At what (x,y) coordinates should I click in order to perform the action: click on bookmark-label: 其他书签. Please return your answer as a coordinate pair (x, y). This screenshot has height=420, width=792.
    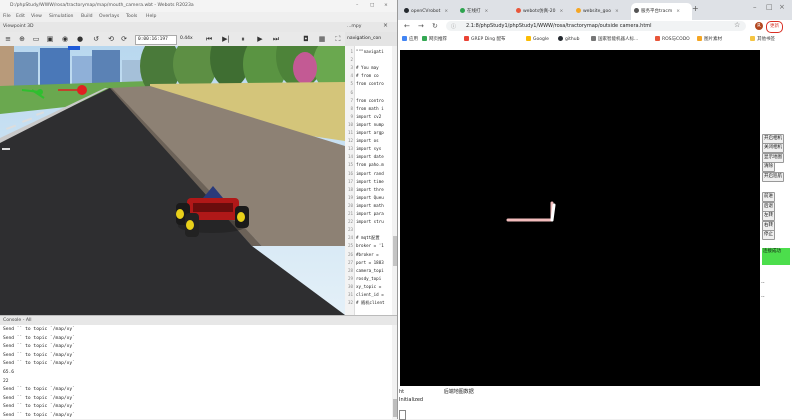
    Looking at the image, I should click on (766, 39).